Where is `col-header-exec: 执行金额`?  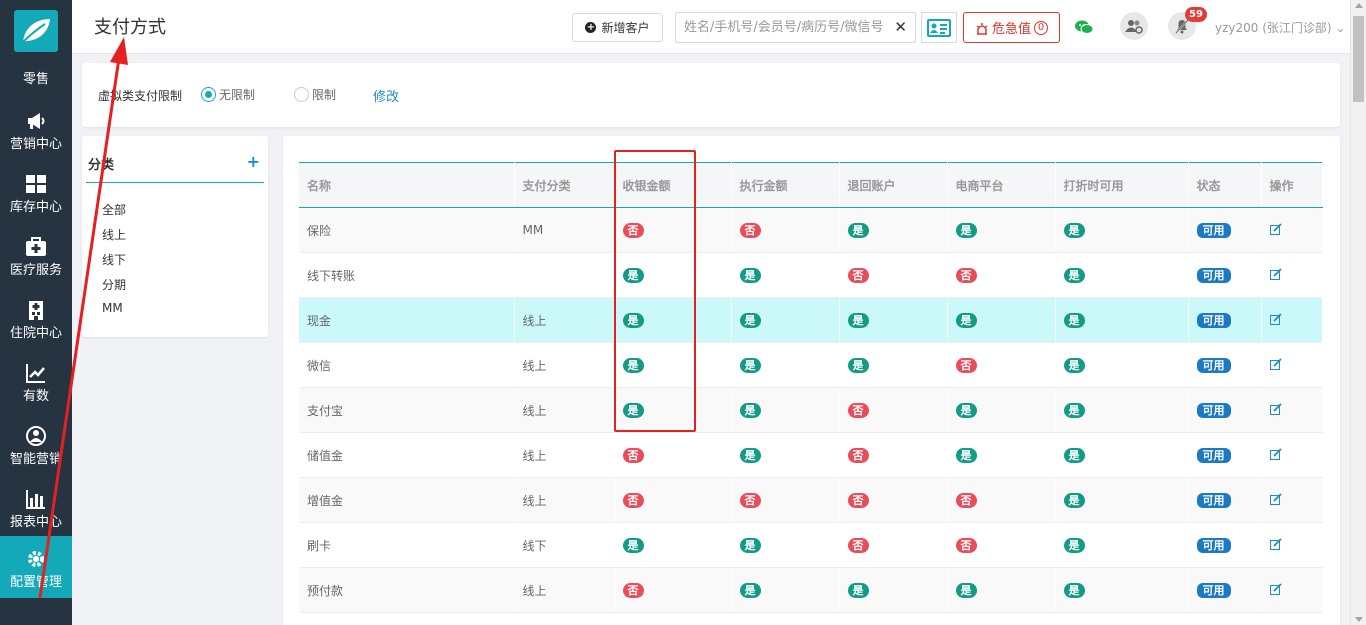
col-header-exec: 执行金额 is located at coordinates (785, 185).